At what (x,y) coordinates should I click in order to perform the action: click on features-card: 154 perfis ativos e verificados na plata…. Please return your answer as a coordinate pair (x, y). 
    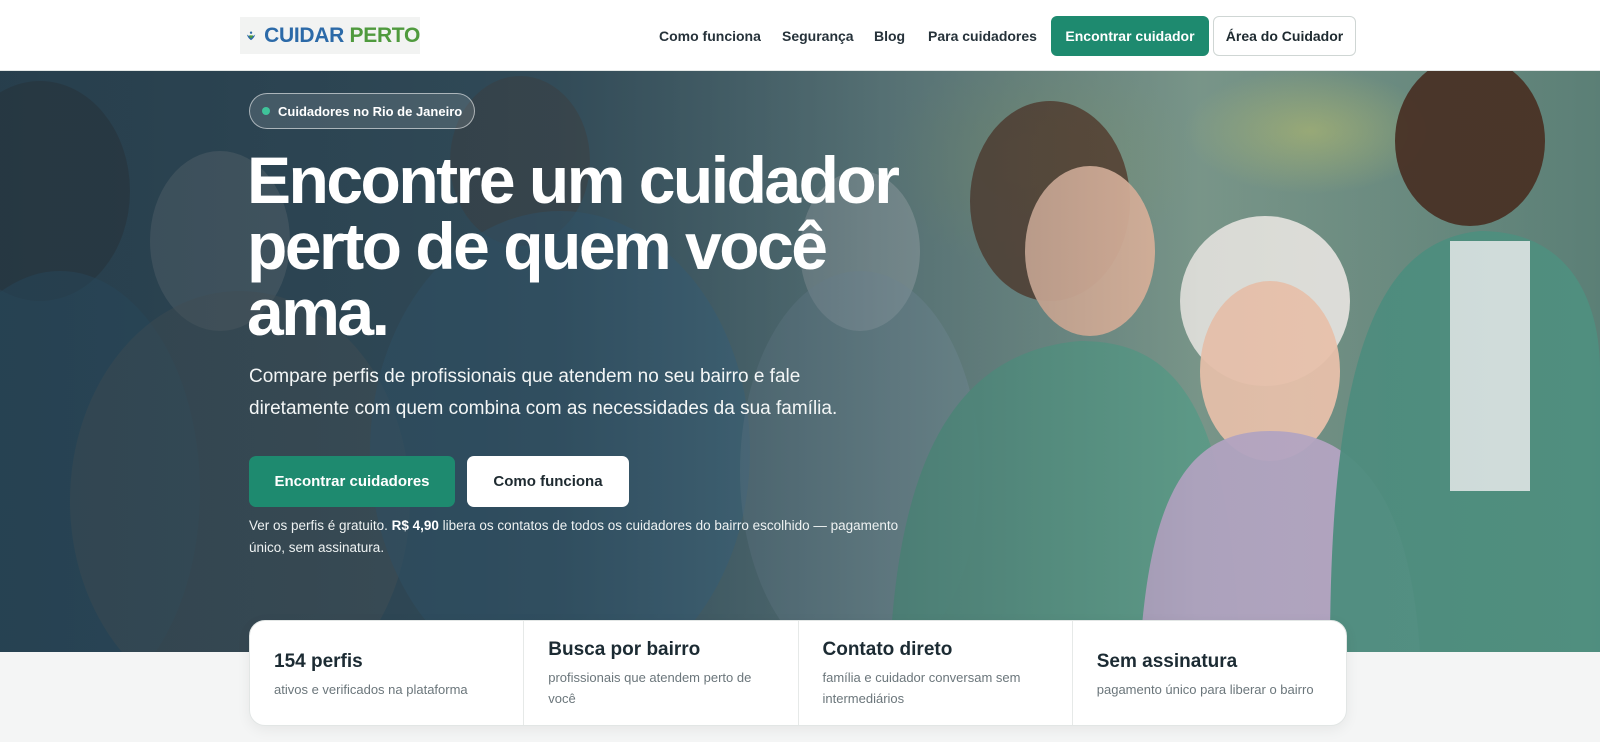
    Looking at the image, I should click on (798, 673).